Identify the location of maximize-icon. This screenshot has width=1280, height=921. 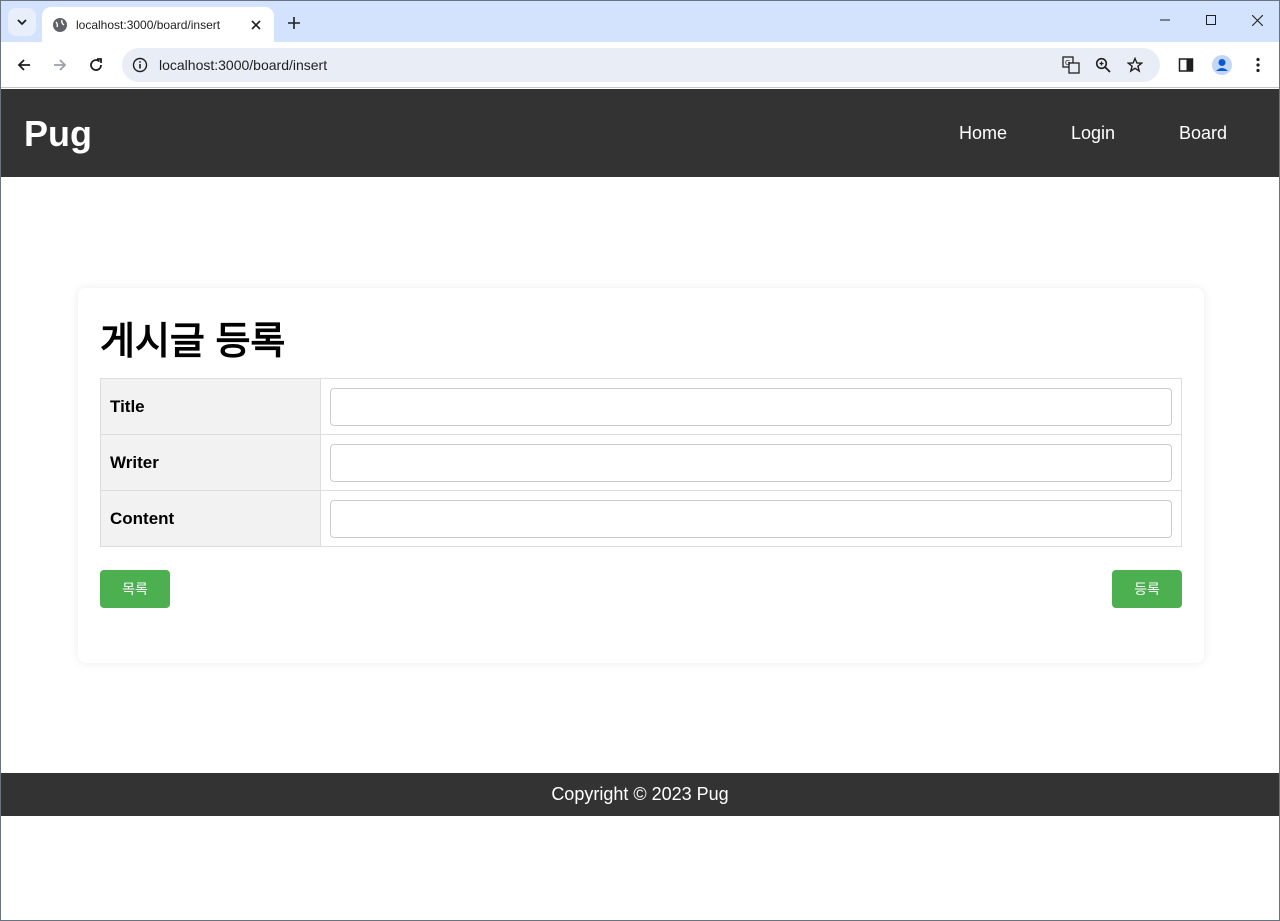
(1211, 20).